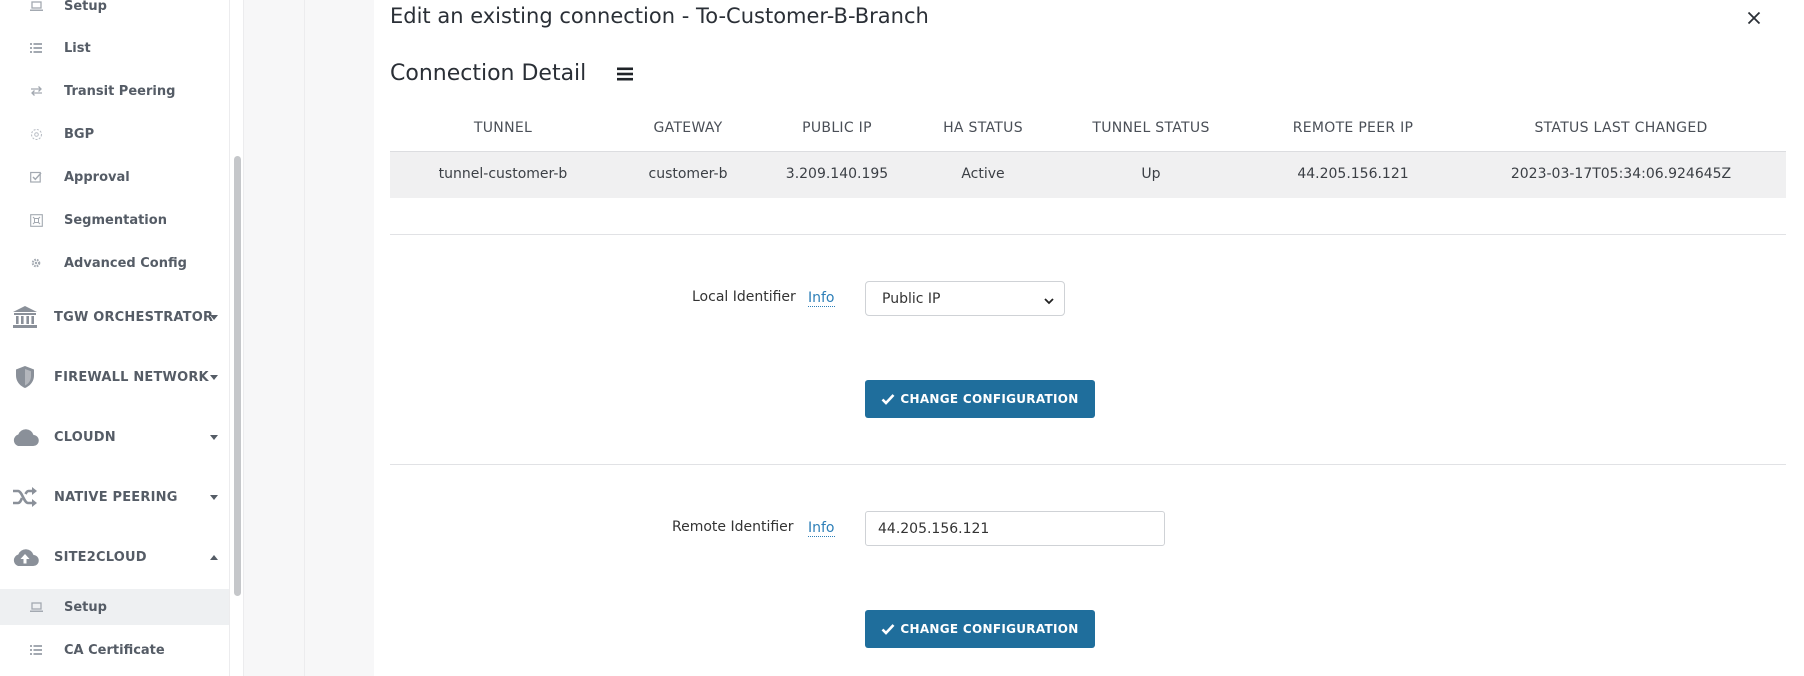 The width and height of the screenshot is (1804, 676). Describe the element at coordinates (97, 177) in the screenshot. I see `sidebar-item-label: Approval` at that location.